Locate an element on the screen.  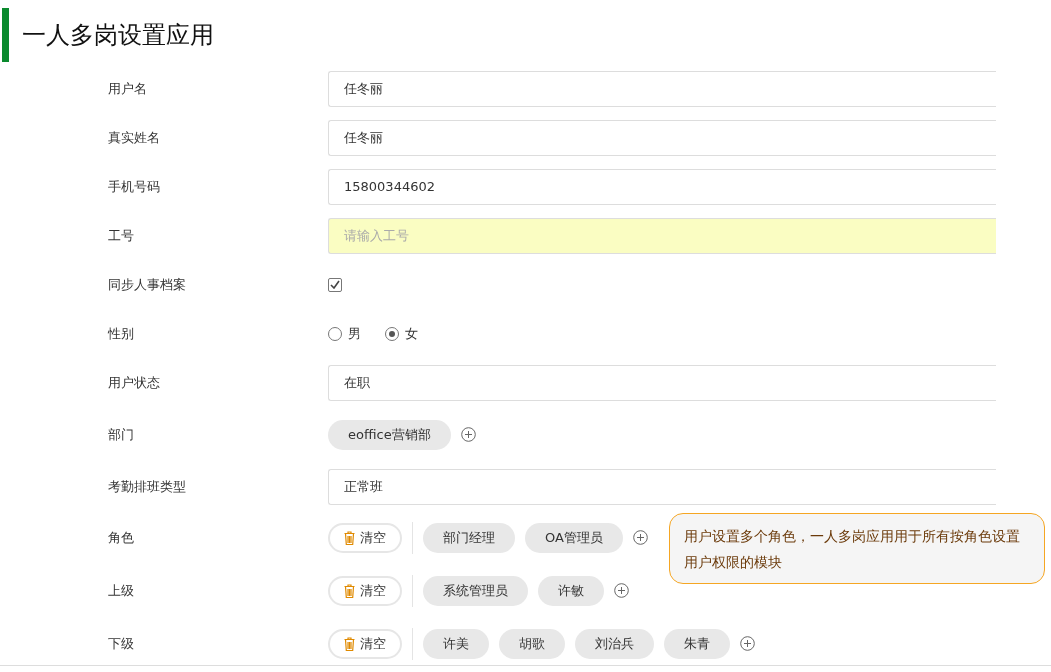
field-label: 性别 is located at coordinates (121, 333).